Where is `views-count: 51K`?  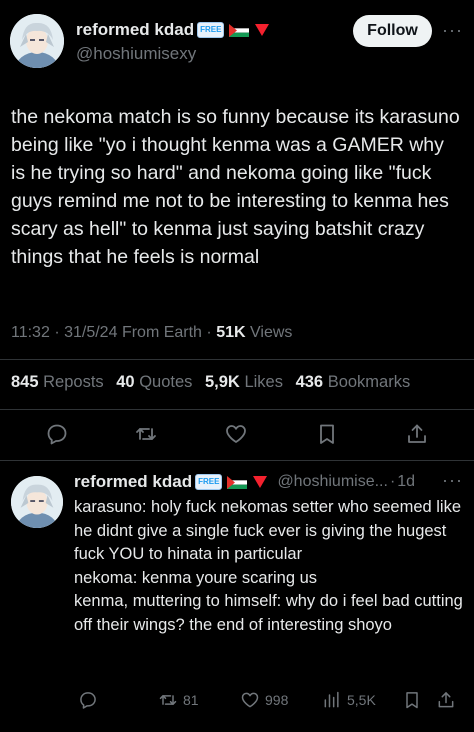 views-count: 51K is located at coordinates (231, 332).